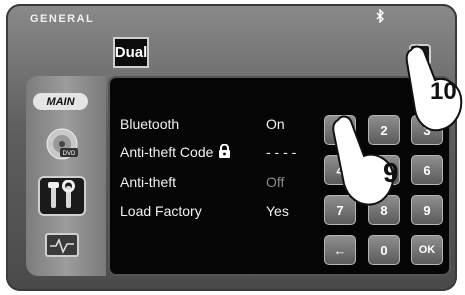 The image size is (465, 295). I want to click on step-callout-9: 9, so click(391, 172).